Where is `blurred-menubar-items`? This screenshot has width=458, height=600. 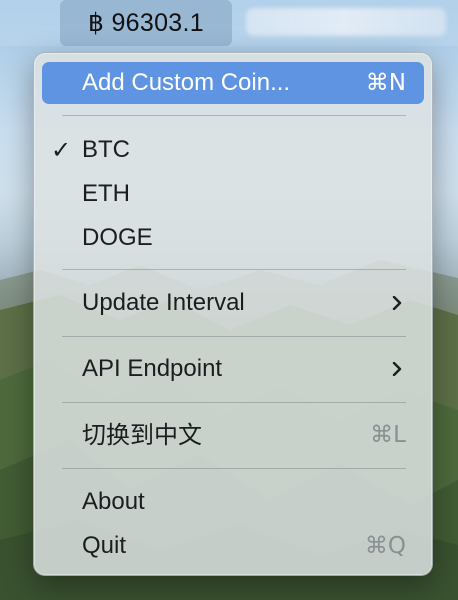 blurred-menubar-items is located at coordinates (346, 22).